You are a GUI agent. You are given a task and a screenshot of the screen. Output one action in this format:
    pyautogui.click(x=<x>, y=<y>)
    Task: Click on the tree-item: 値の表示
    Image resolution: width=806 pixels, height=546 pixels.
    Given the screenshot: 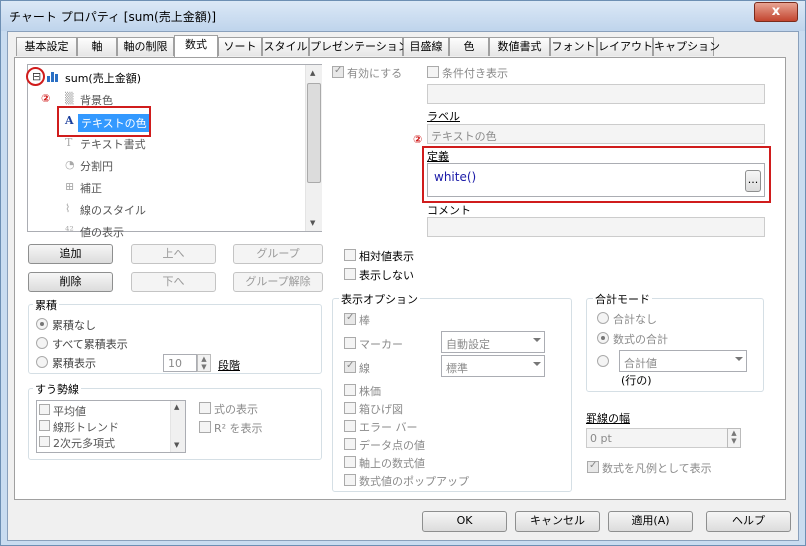 What is the action you would take?
    pyautogui.click(x=102, y=232)
    